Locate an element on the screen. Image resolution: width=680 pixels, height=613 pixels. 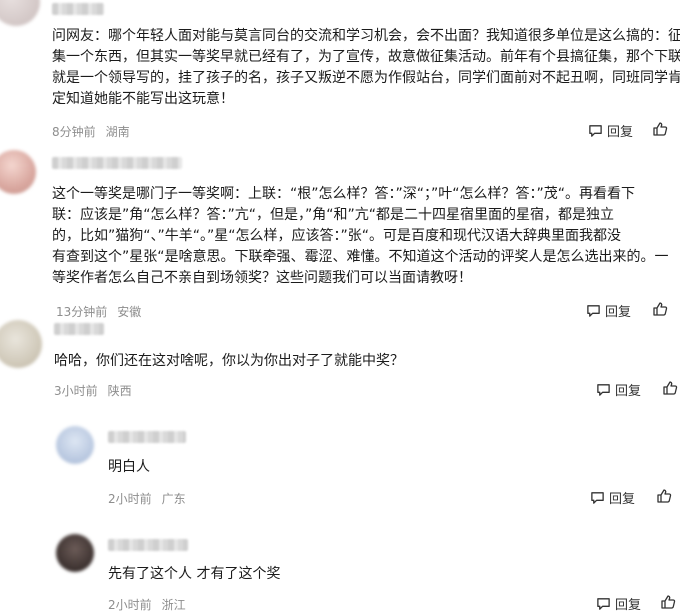
comment-text: 明白人 is located at coordinates (358, 467).